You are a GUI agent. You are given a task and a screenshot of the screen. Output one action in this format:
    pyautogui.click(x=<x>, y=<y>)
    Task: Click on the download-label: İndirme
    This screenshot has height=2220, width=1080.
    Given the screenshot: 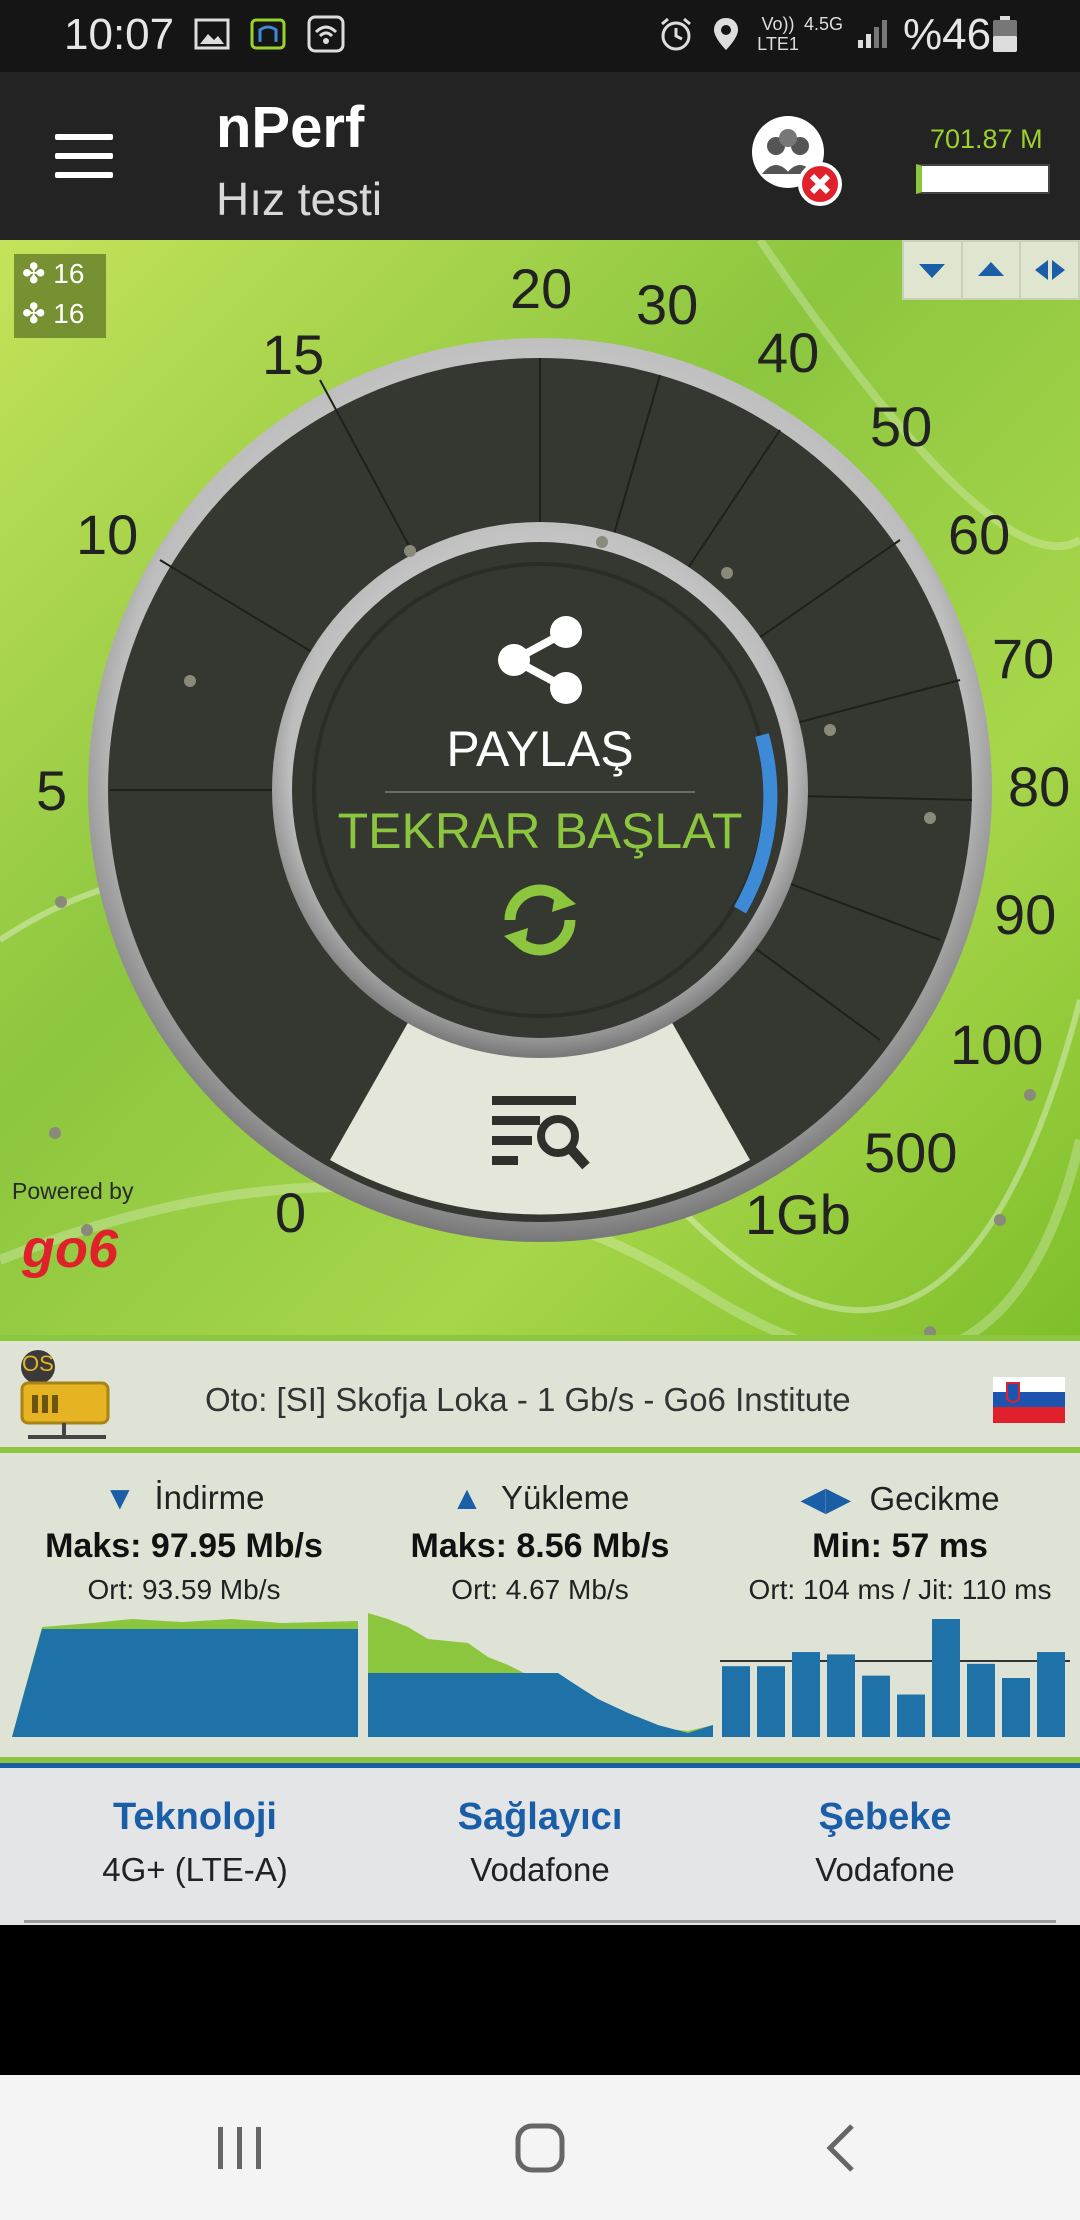 What is the action you would take?
    pyautogui.click(x=209, y=1497)
    